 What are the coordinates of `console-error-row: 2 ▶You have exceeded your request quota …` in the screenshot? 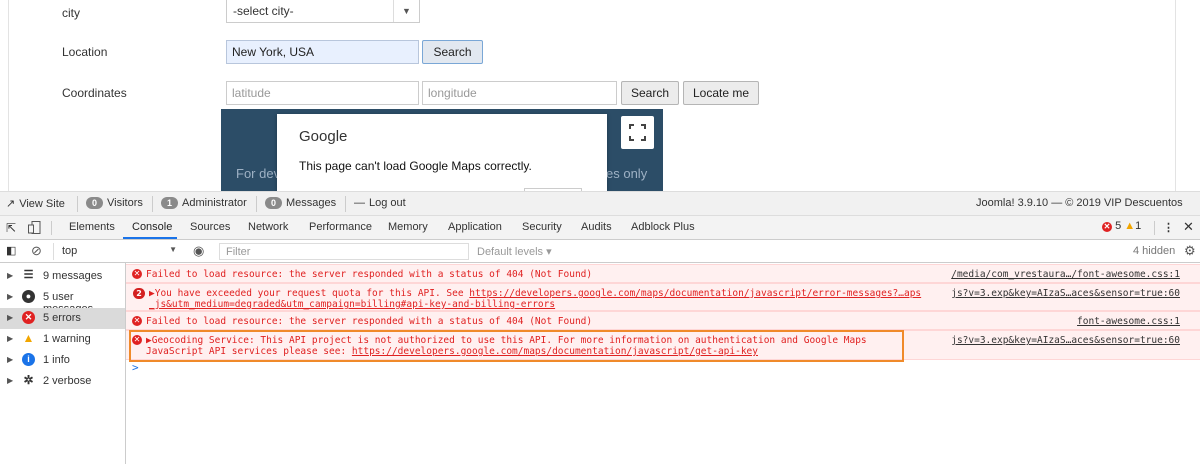 It's located at (663, 297).